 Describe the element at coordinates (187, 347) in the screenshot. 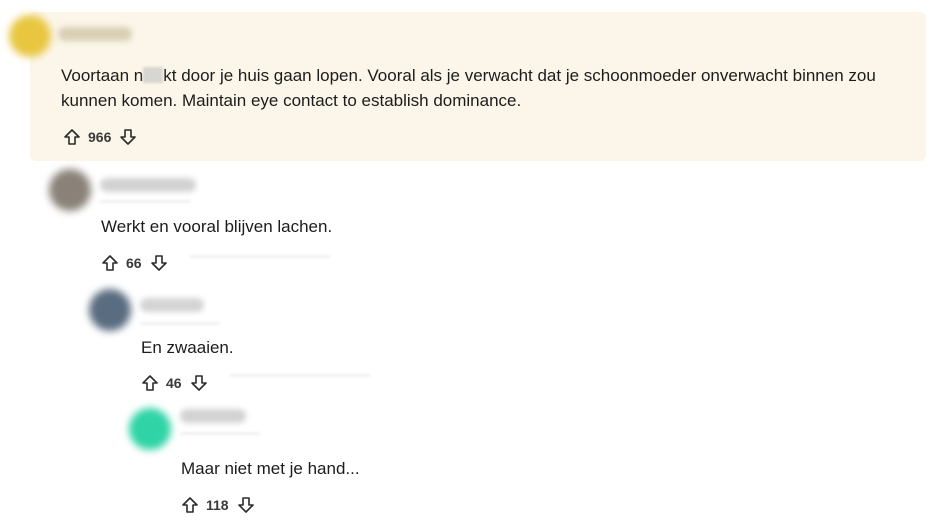

I see `comment-text: En zwaaien.` at that location.